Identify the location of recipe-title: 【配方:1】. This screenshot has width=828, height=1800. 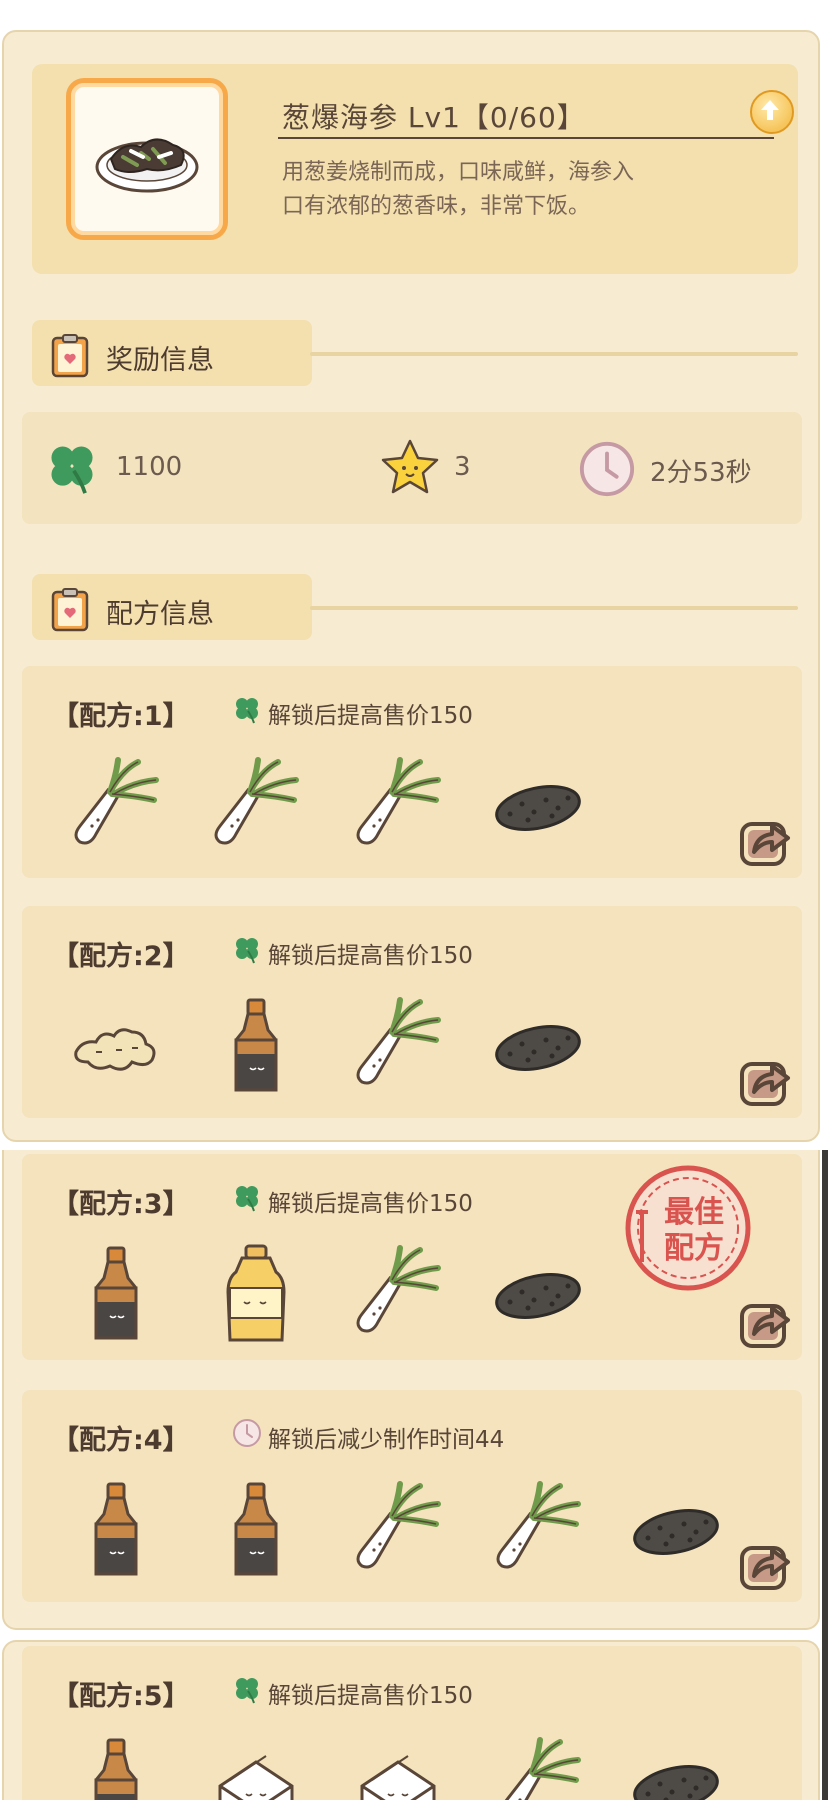
(121, 716).